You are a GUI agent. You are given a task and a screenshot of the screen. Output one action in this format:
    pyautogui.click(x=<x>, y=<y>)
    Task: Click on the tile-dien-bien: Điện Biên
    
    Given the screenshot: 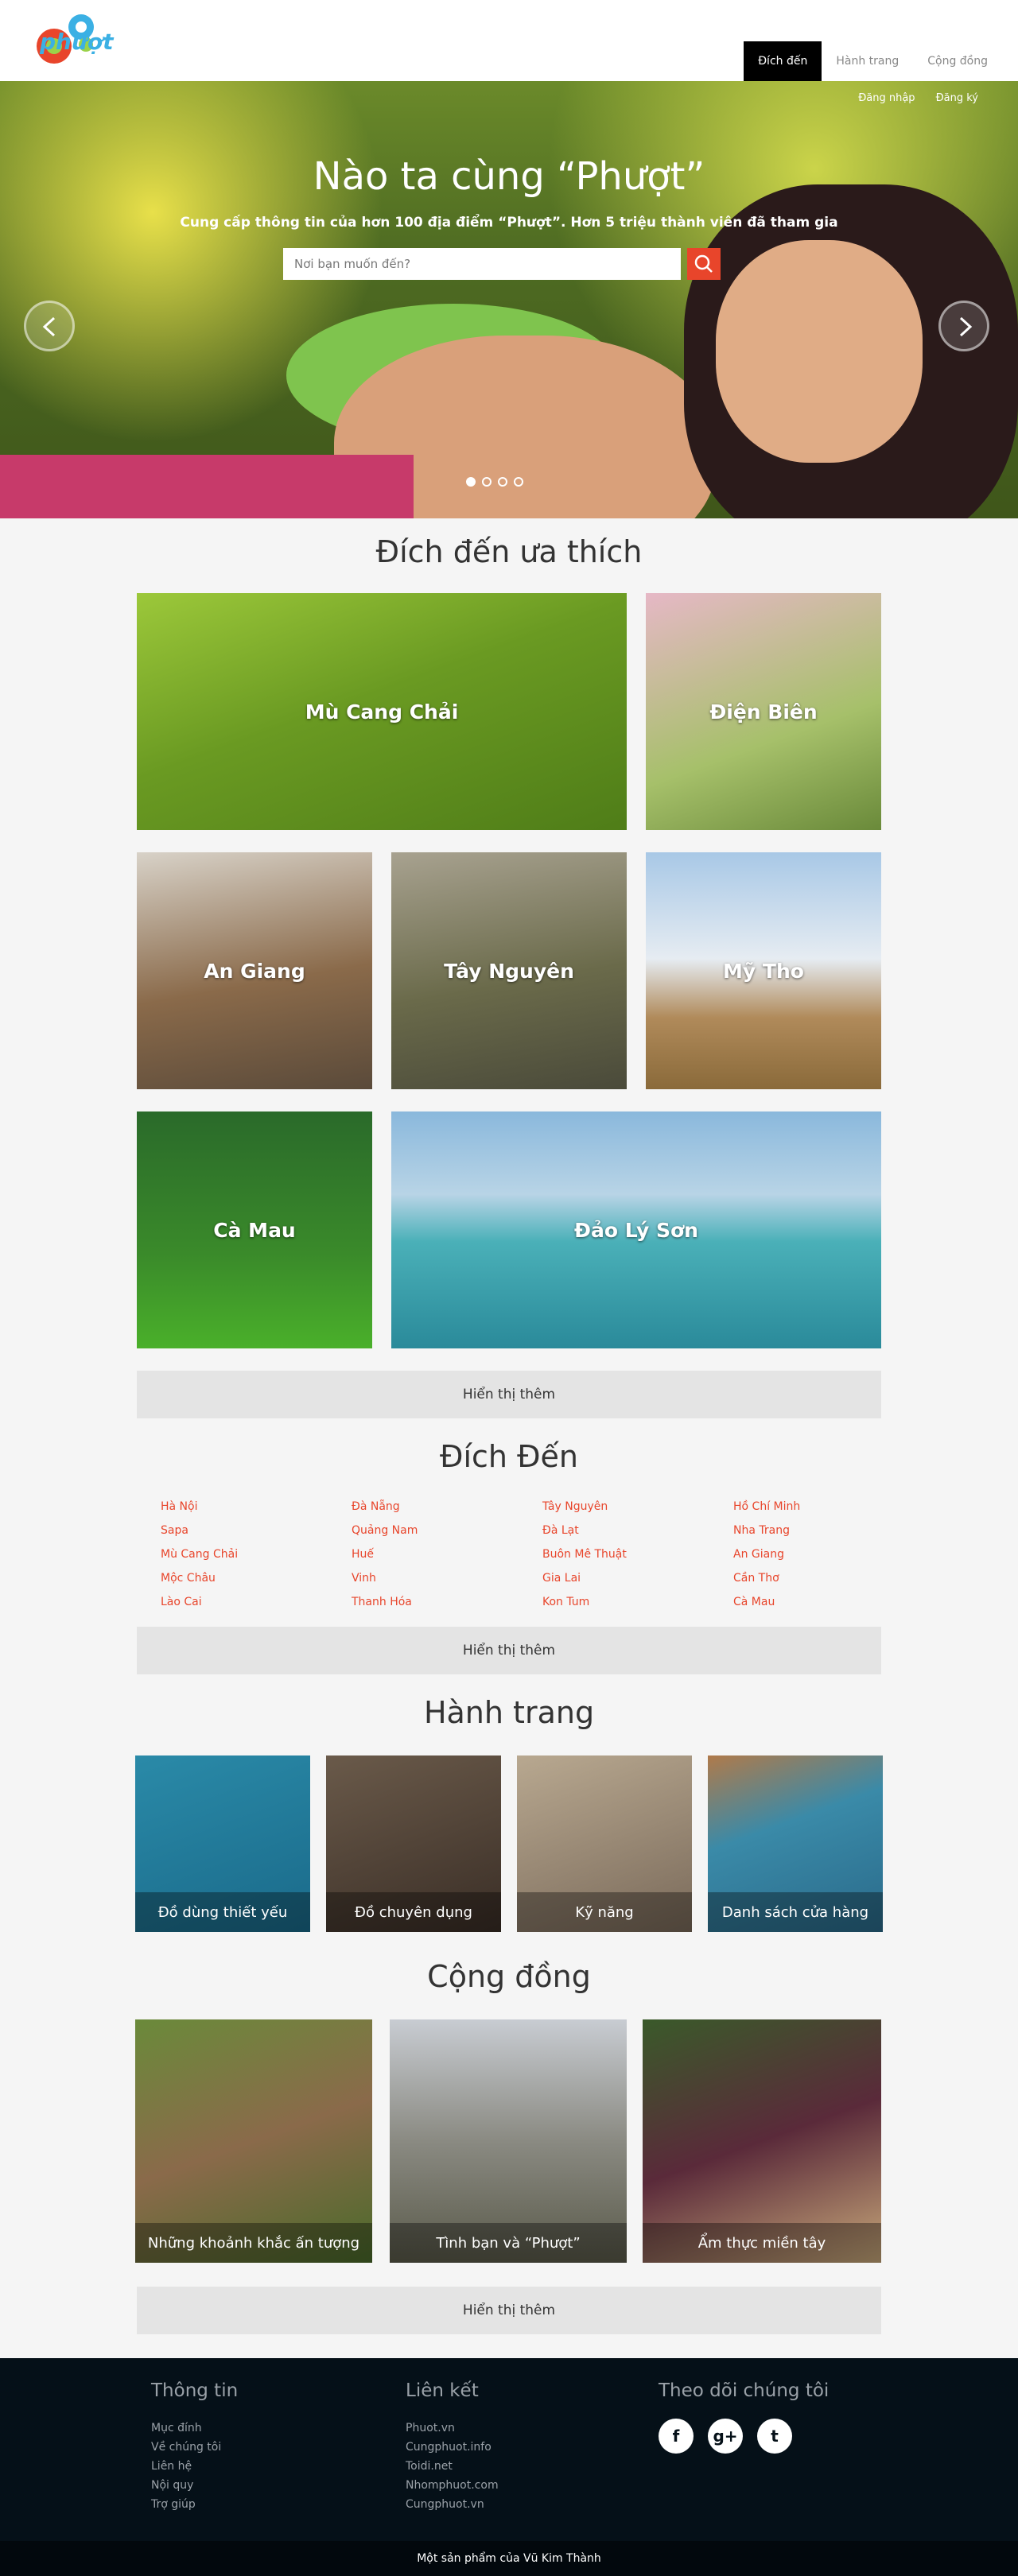 What is the action you would take?
    pyautogui.click(x=763, y=711)
    